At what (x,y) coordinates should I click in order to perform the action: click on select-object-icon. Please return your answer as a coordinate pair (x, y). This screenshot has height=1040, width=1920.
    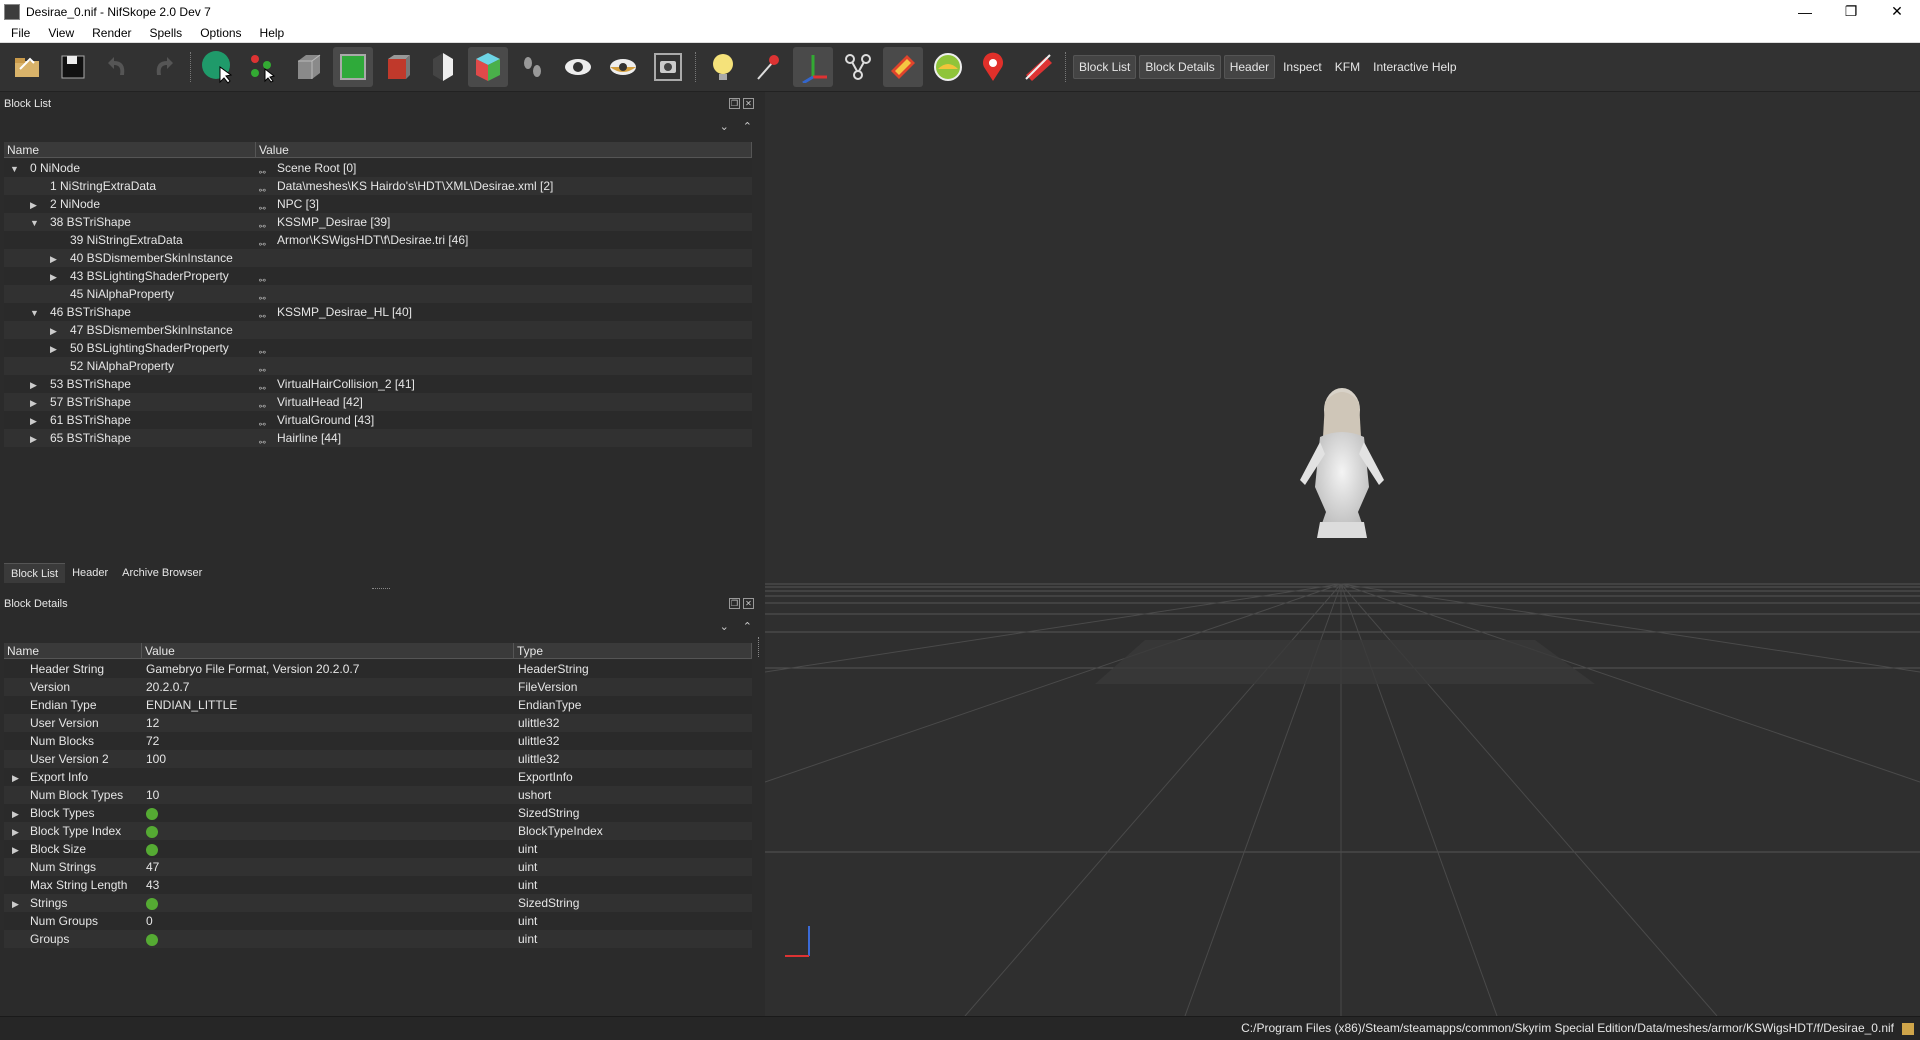
    Looking at the image, I should click on (218, 67).